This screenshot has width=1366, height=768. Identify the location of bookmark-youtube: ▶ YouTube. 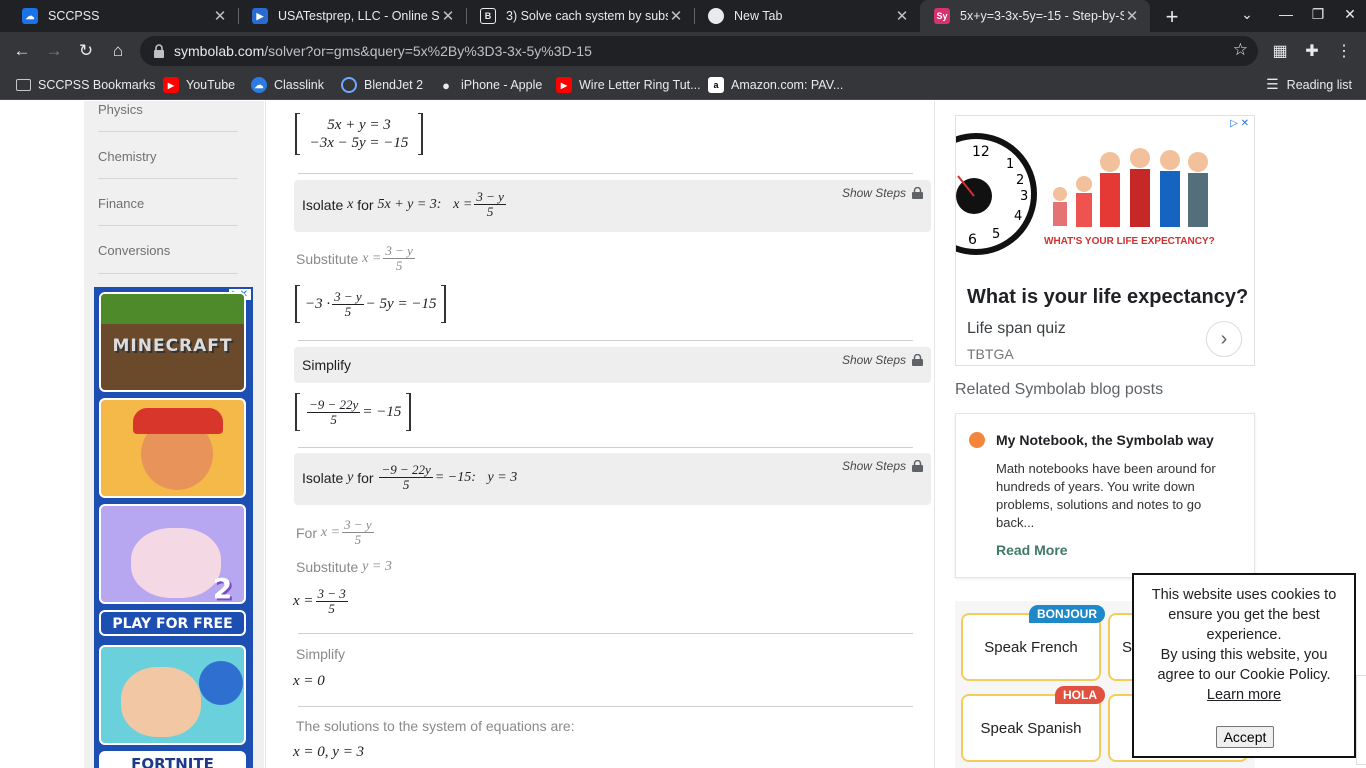
(199, 85).